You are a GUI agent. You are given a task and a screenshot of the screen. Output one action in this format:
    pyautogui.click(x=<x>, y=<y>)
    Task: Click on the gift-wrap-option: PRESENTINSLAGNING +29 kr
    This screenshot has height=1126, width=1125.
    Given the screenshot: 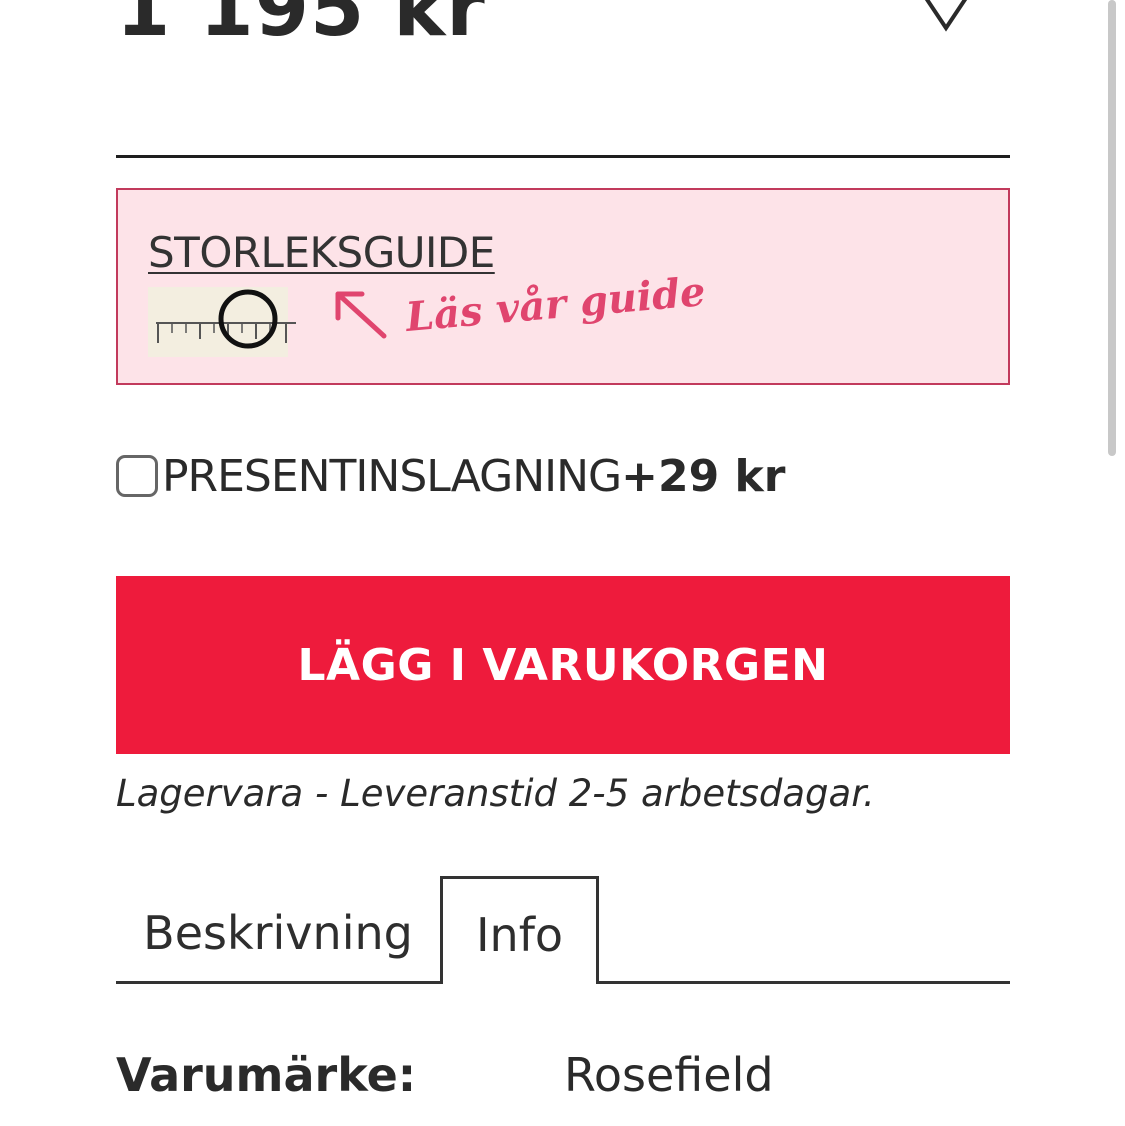 What is the action you would take?
    pyautogui.click(x=451, y=476)
    